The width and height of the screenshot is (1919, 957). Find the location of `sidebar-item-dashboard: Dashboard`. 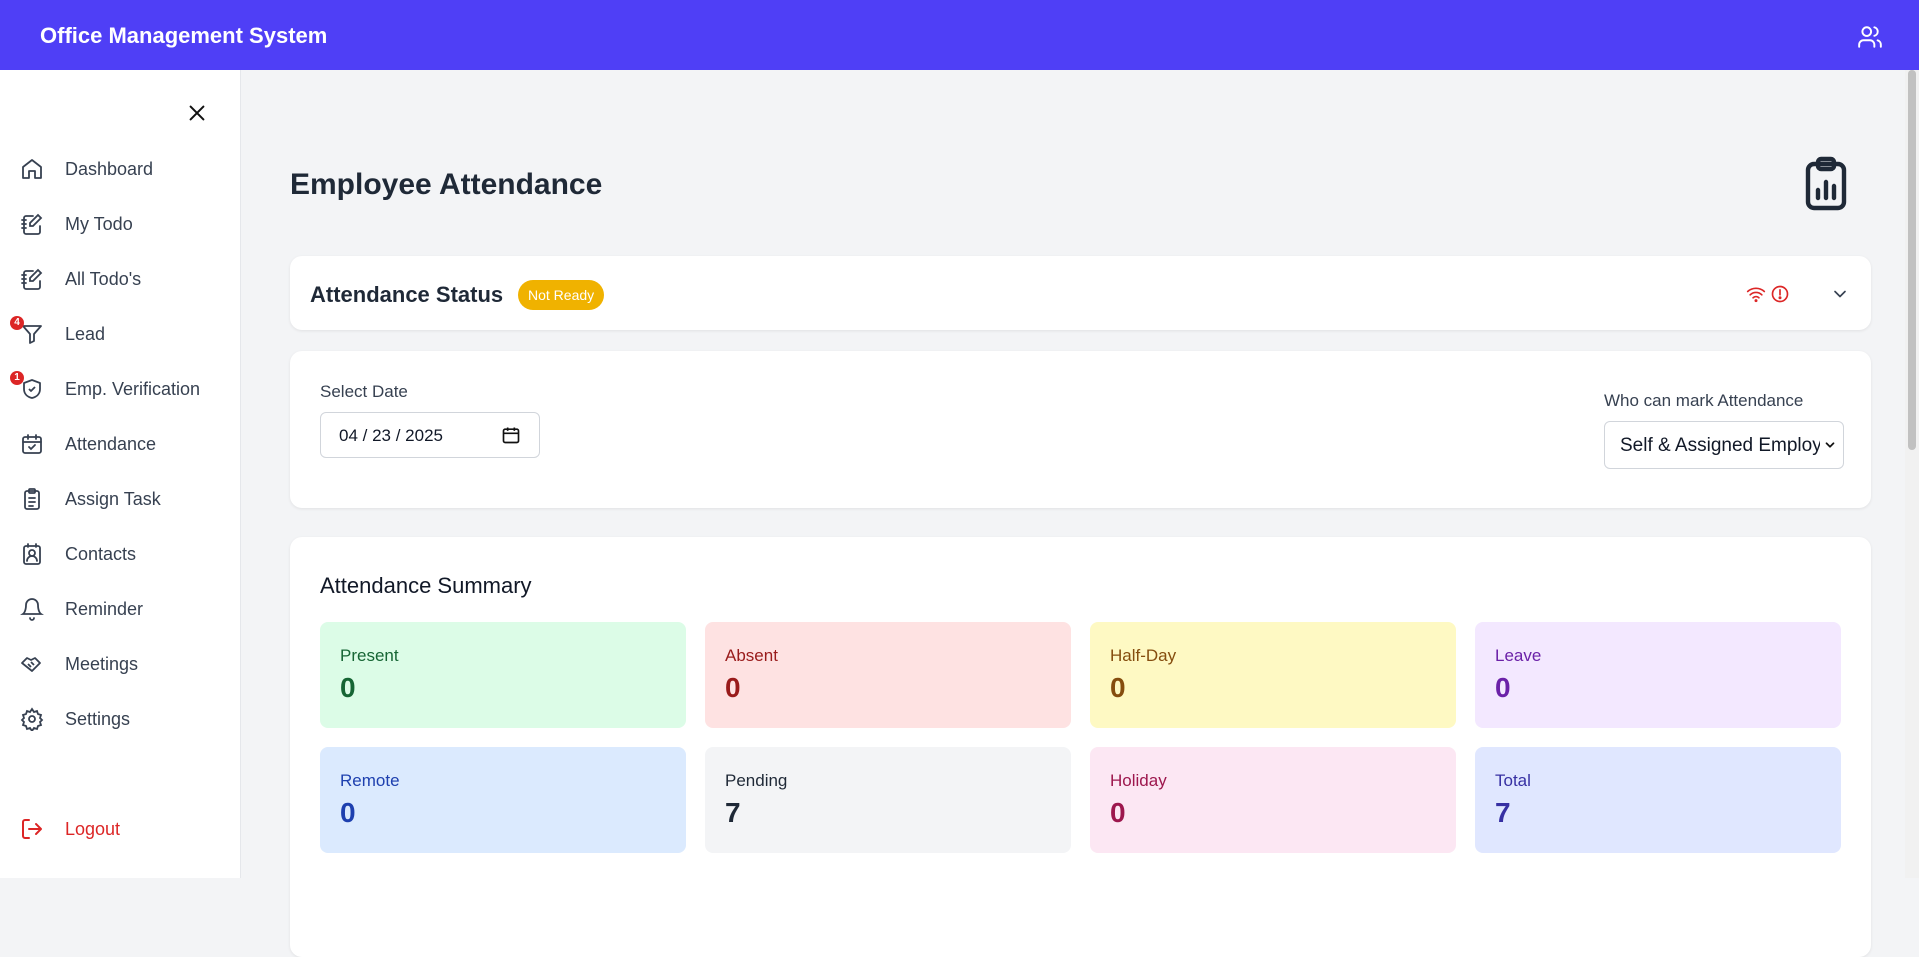

sidebar-item-dashboard: Dashboard is located at coordinates (120, 169).